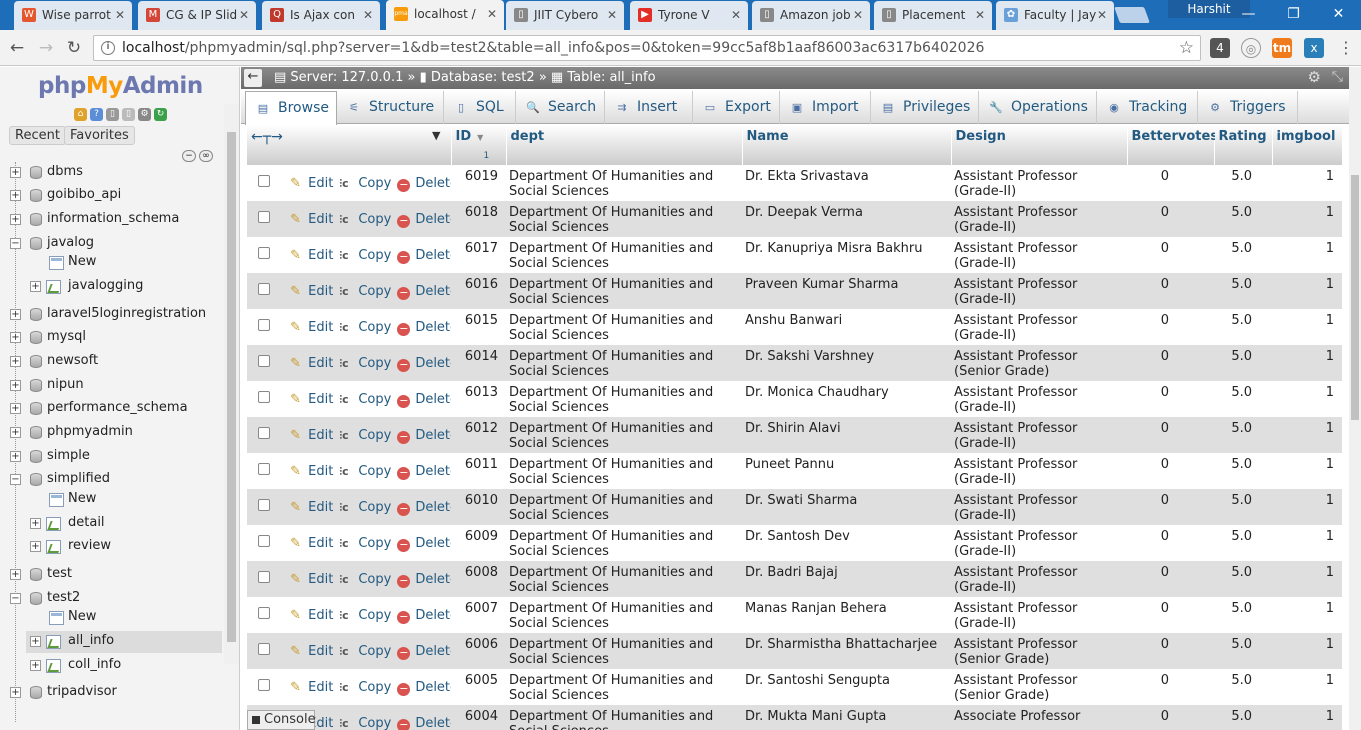  I want to click on sql-docs-icon: ▯, so click(128, 114).